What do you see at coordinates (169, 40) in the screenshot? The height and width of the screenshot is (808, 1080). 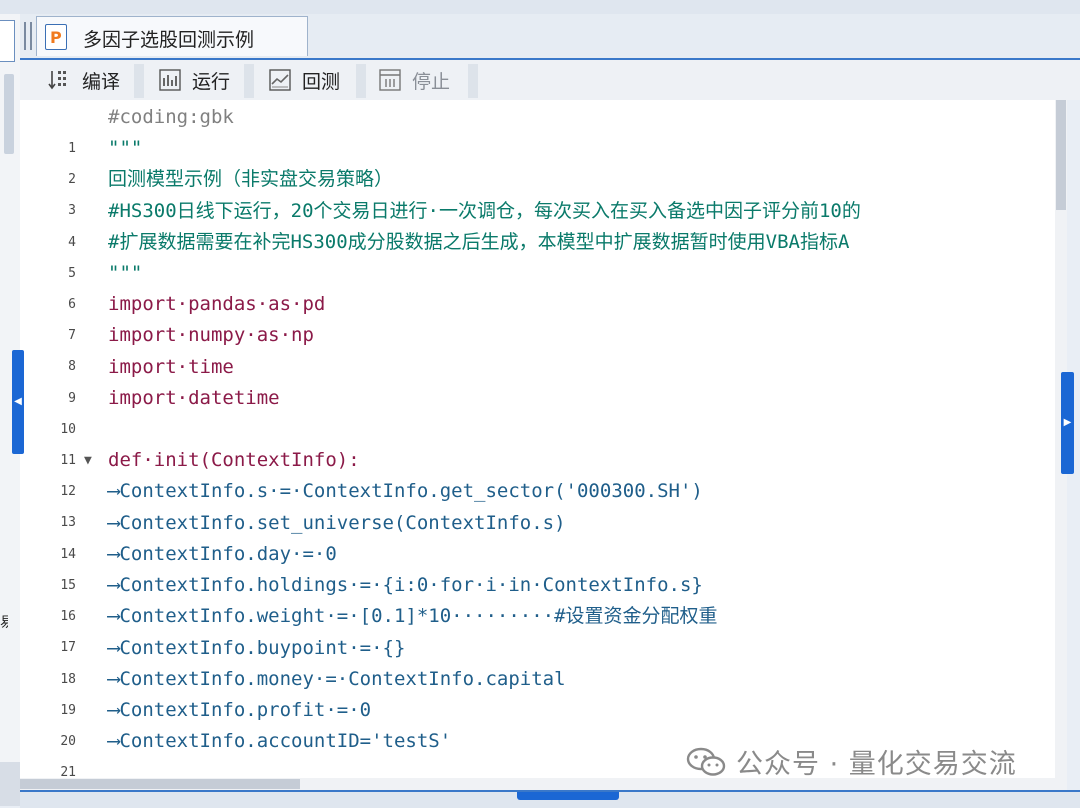 I see `tab-title: 多因子选股回测示例` at bounding box center [169, 40].